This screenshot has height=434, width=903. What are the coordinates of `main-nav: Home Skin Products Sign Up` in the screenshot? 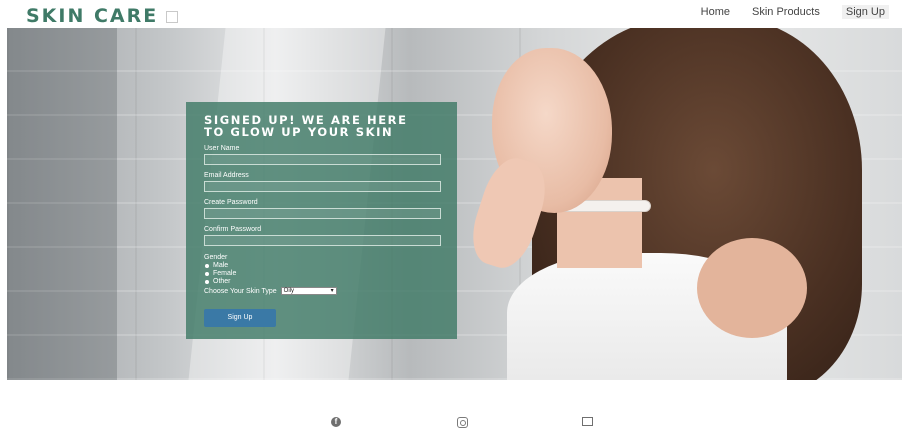 It's located at (795, 12).